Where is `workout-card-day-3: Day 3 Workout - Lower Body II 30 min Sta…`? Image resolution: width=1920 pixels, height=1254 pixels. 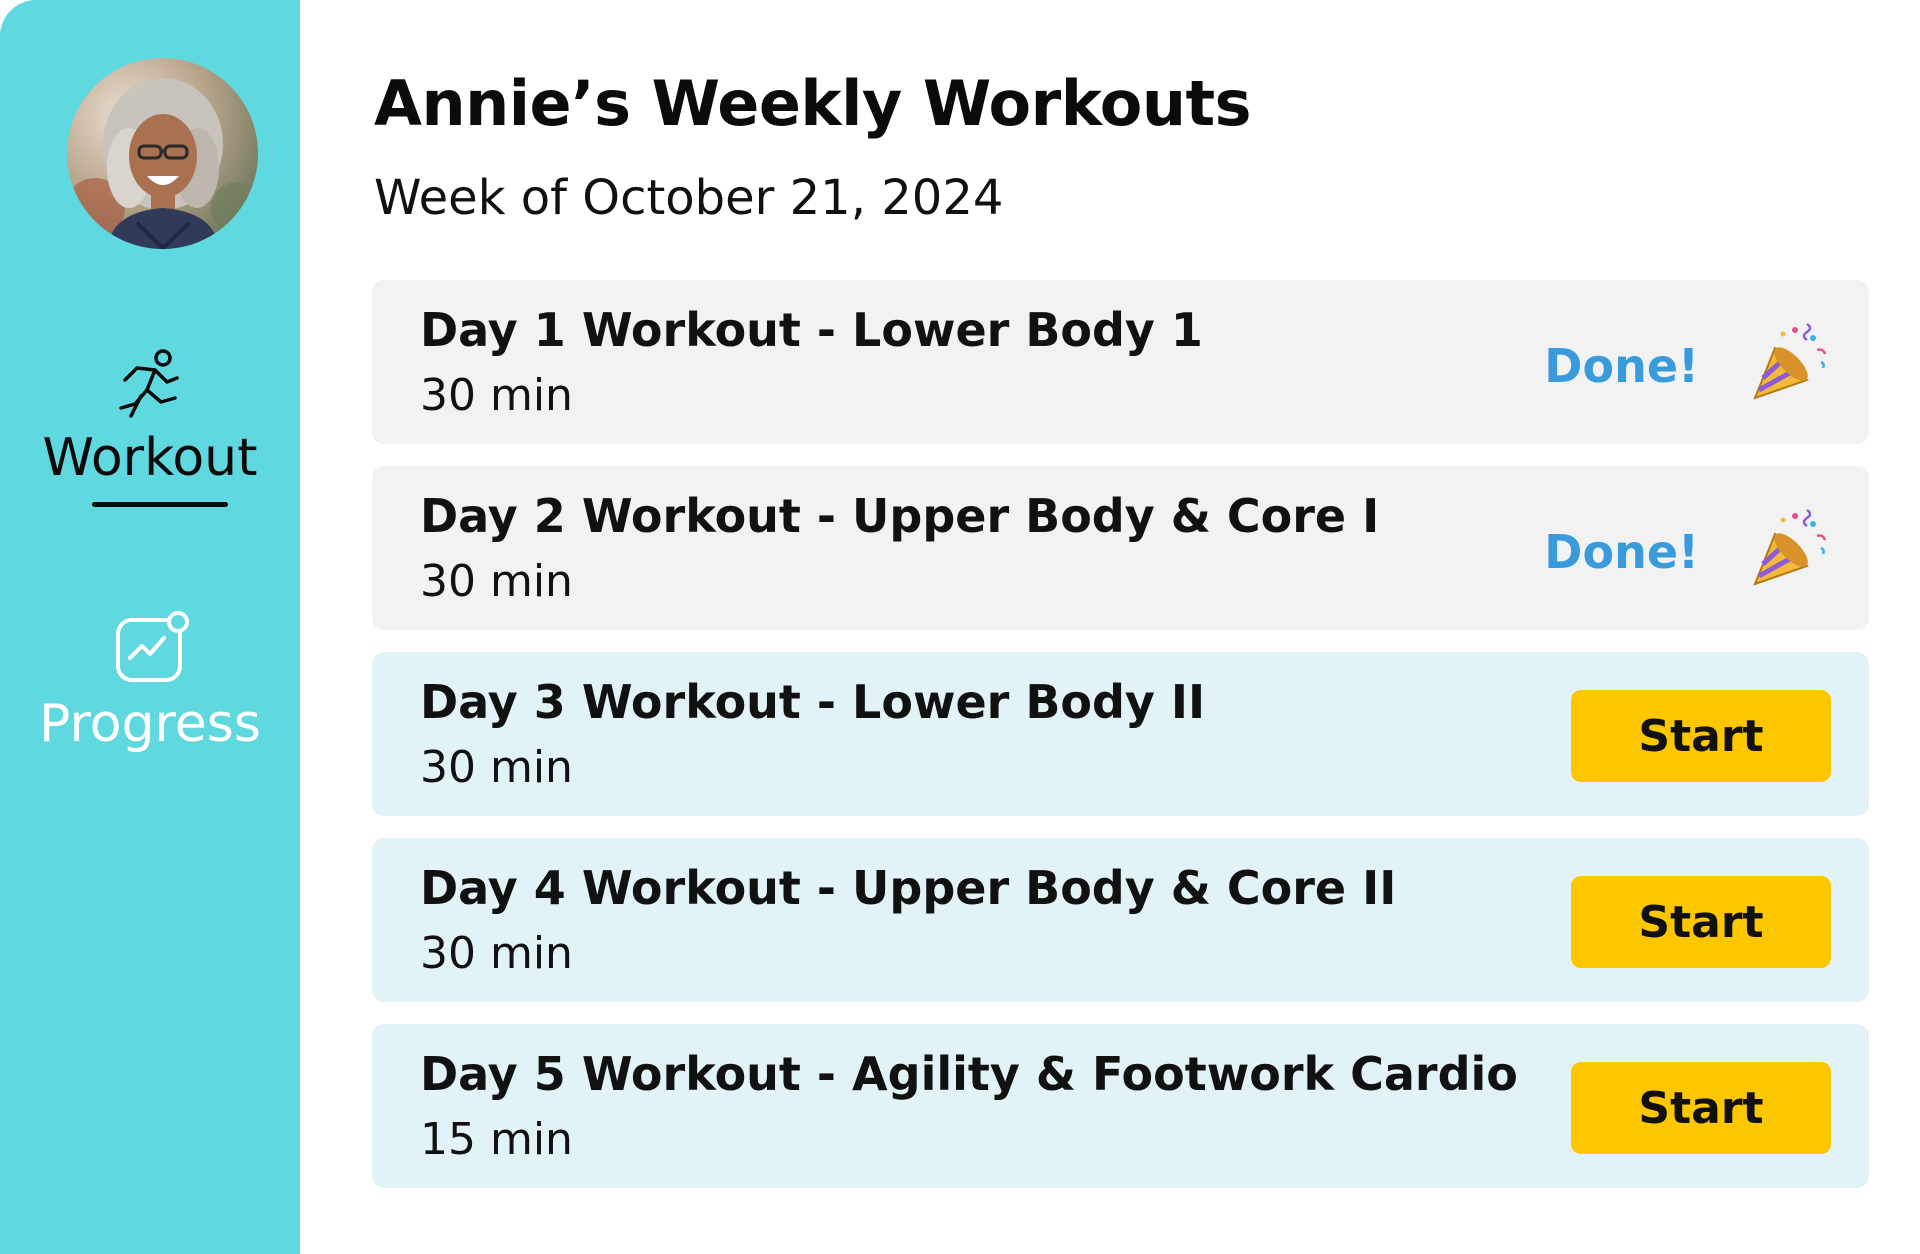
workout-card-day-3: Day 3 Workout - Lower Body II 30 min Sta… is located at coordinates (1120, 734).